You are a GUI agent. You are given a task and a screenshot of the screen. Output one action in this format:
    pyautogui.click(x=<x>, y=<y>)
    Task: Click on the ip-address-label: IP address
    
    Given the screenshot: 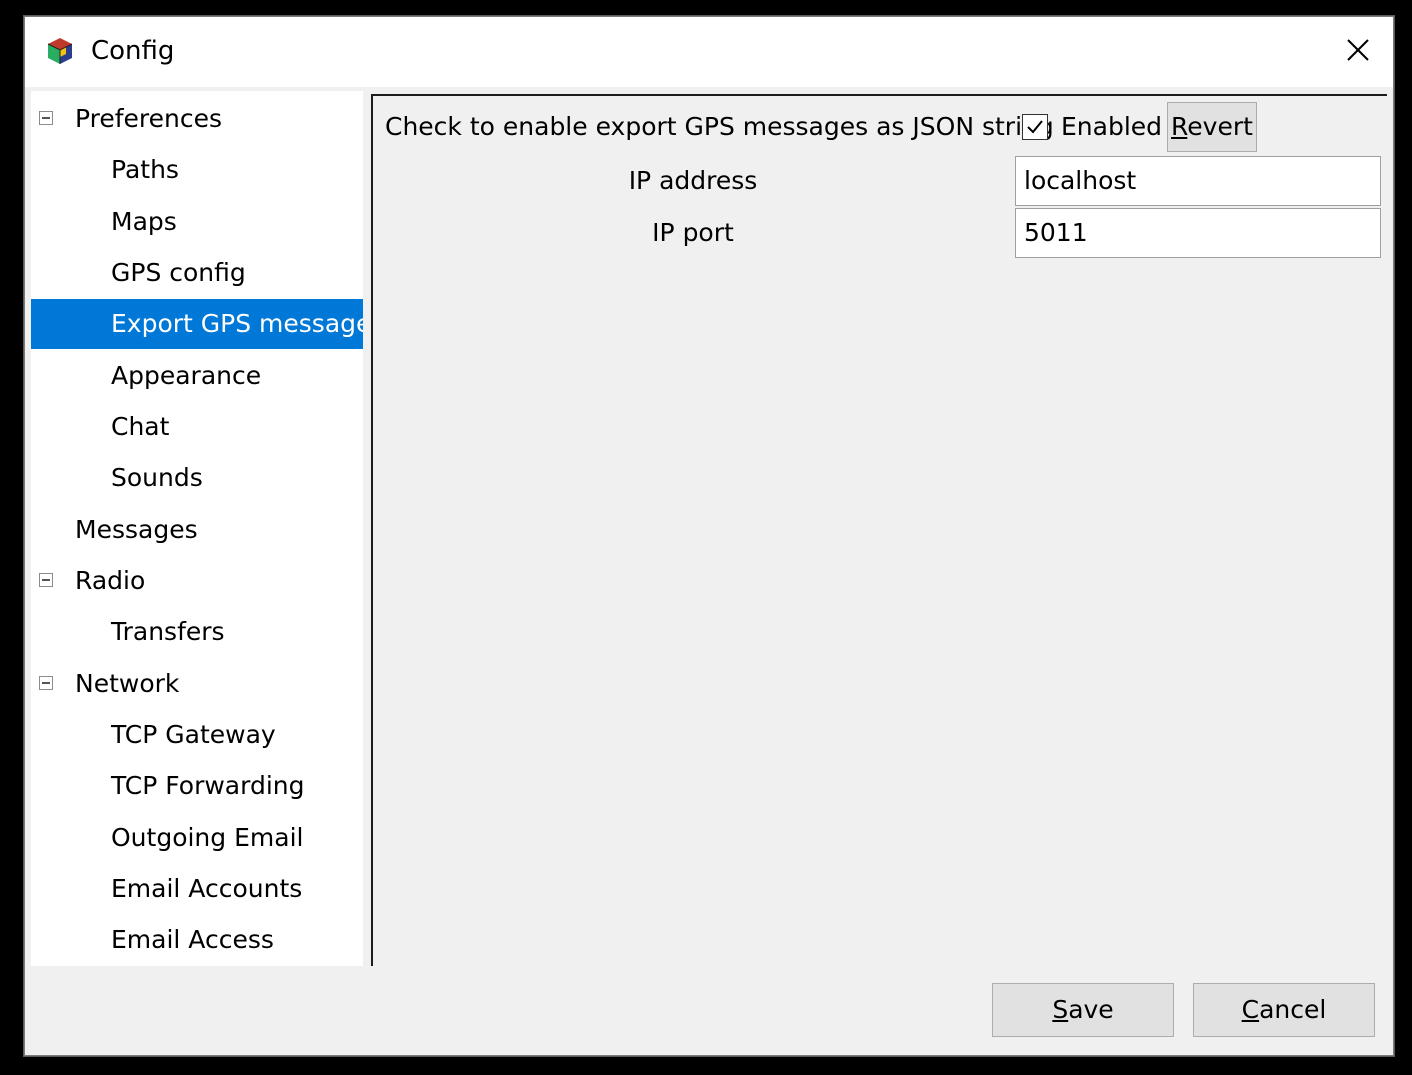 What is the action you would take?
    pyautogui.click(x=693, y=180)
    